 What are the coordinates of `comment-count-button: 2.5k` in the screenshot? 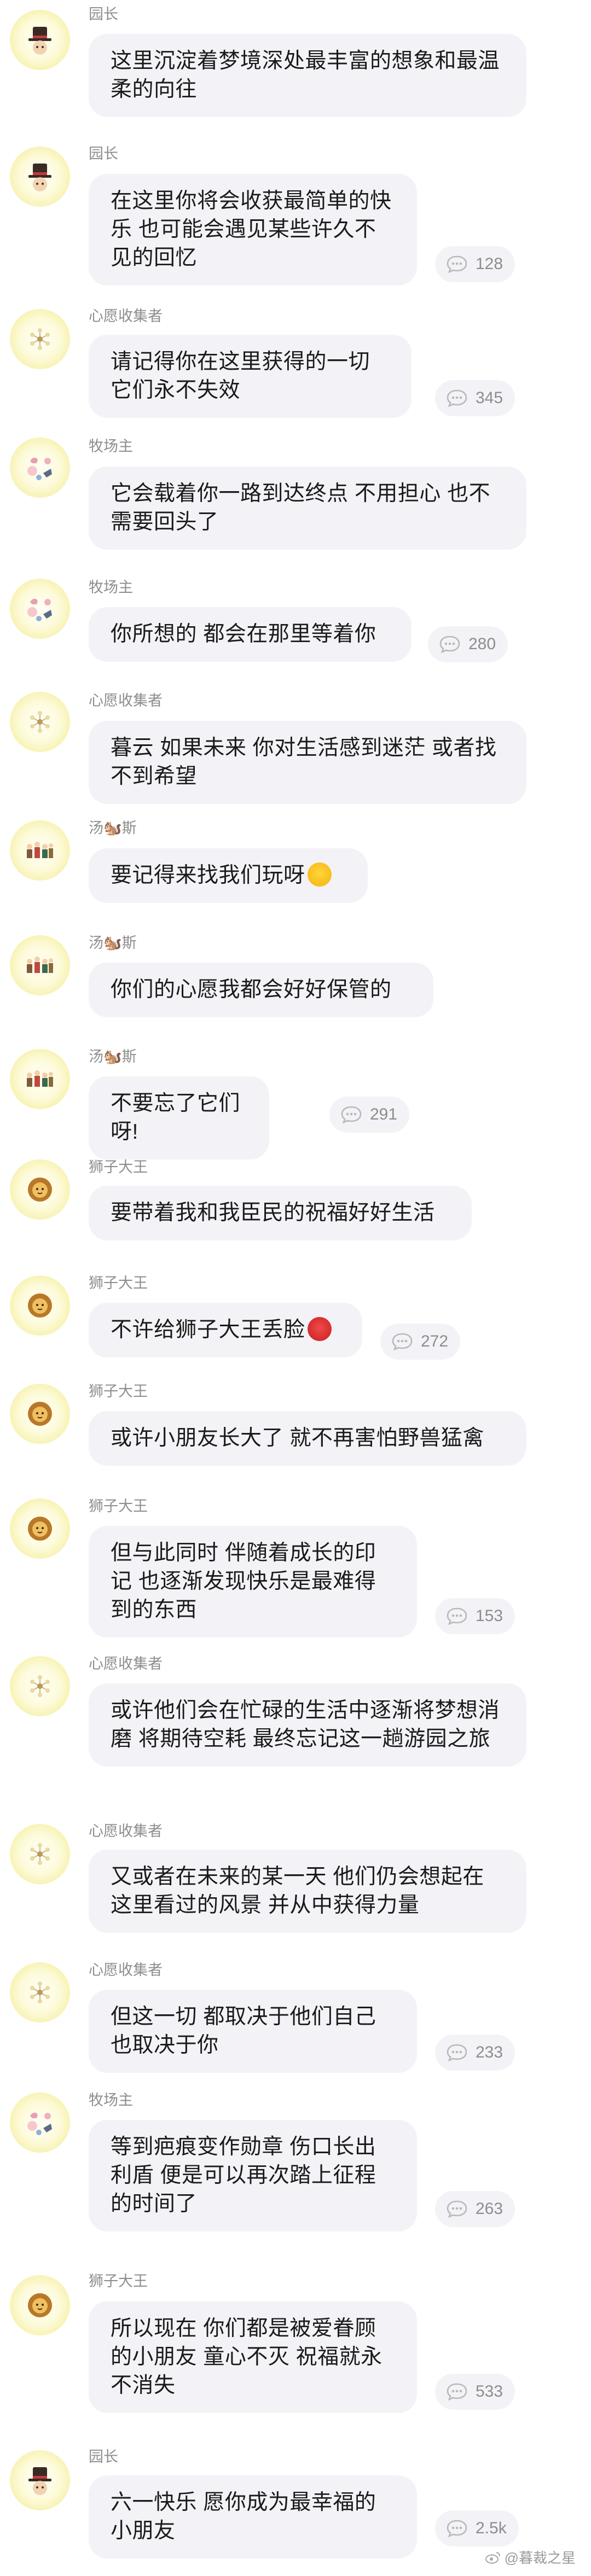 It's located at (477, 2528).